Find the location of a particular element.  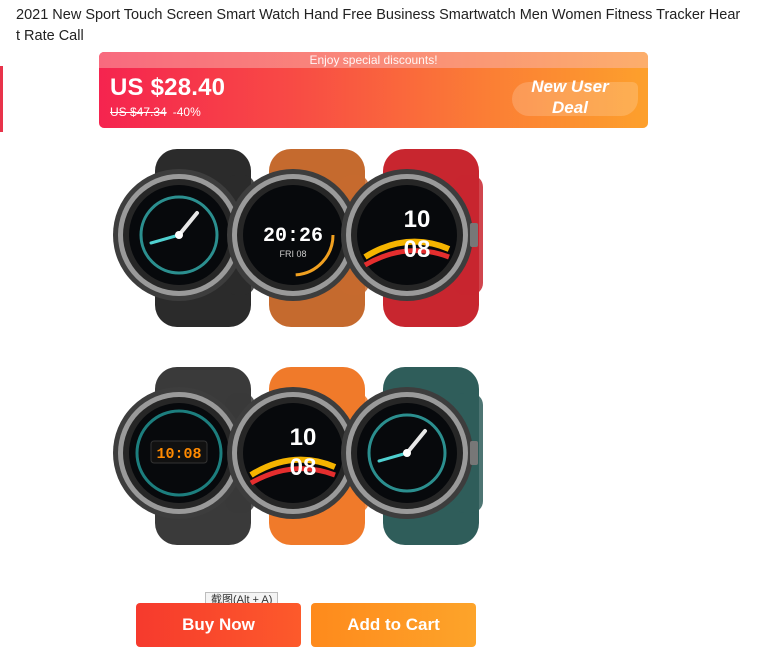

add-to-cart-button: Add to Cart is located at coordinates (393, 625).